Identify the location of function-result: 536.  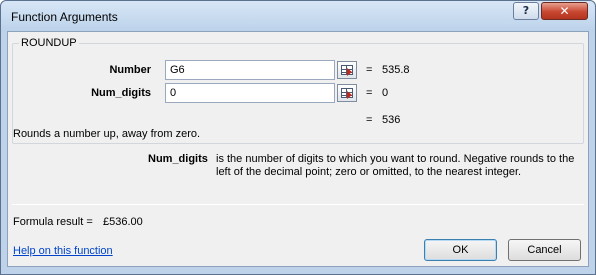
(391, 120).